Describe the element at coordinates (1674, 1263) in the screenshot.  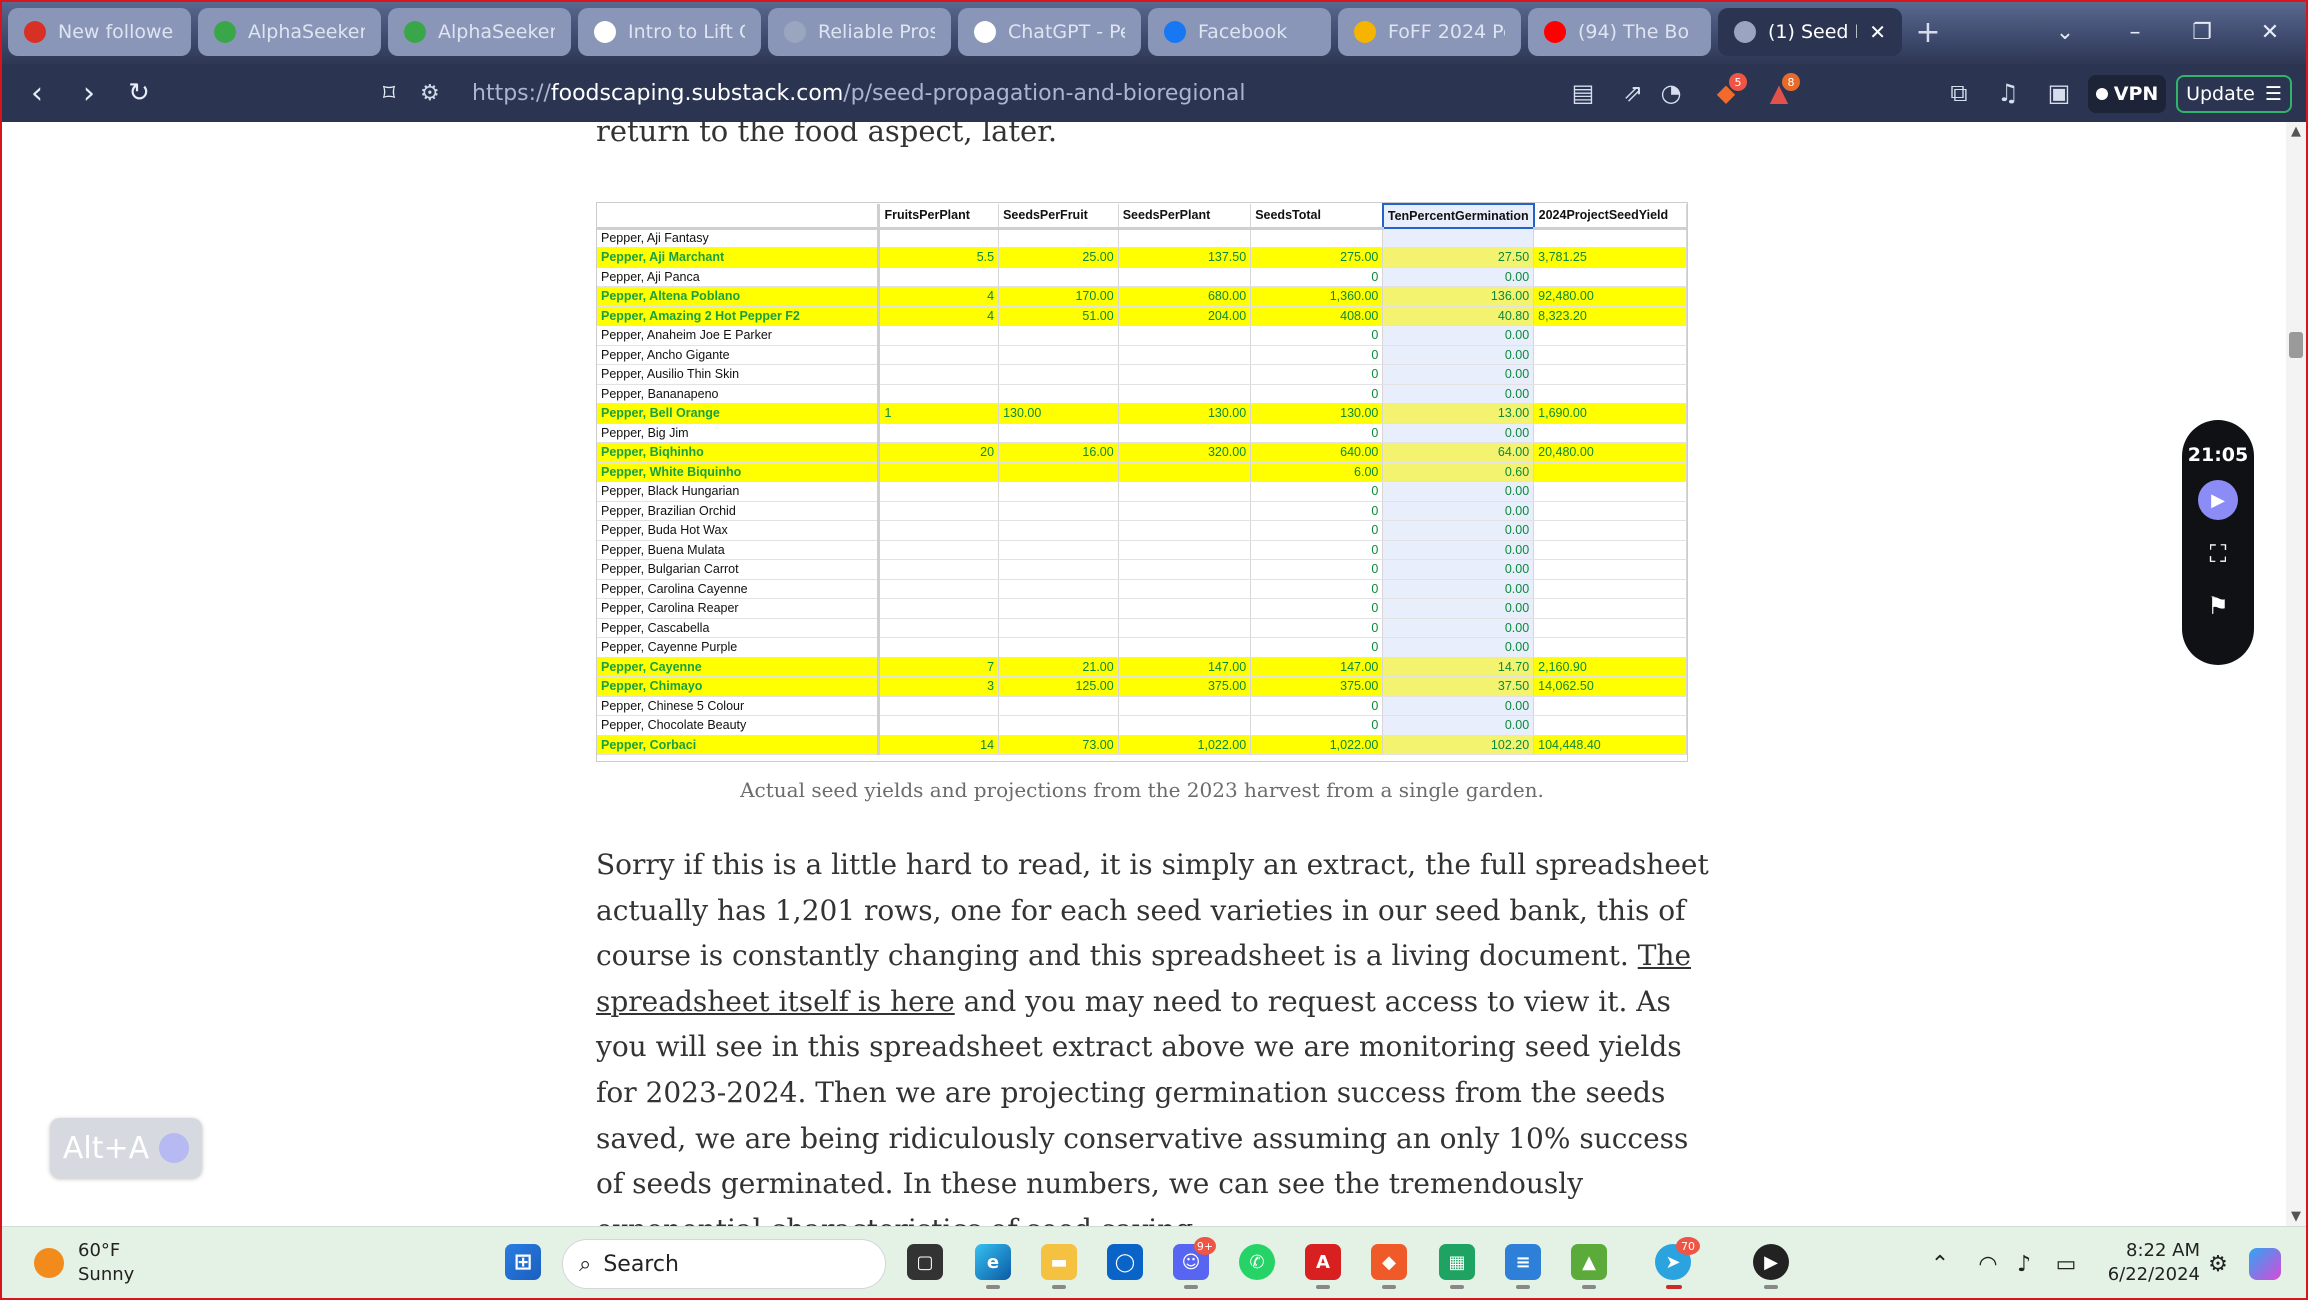
I see `telegram-icon: ➤ 70` at that location.